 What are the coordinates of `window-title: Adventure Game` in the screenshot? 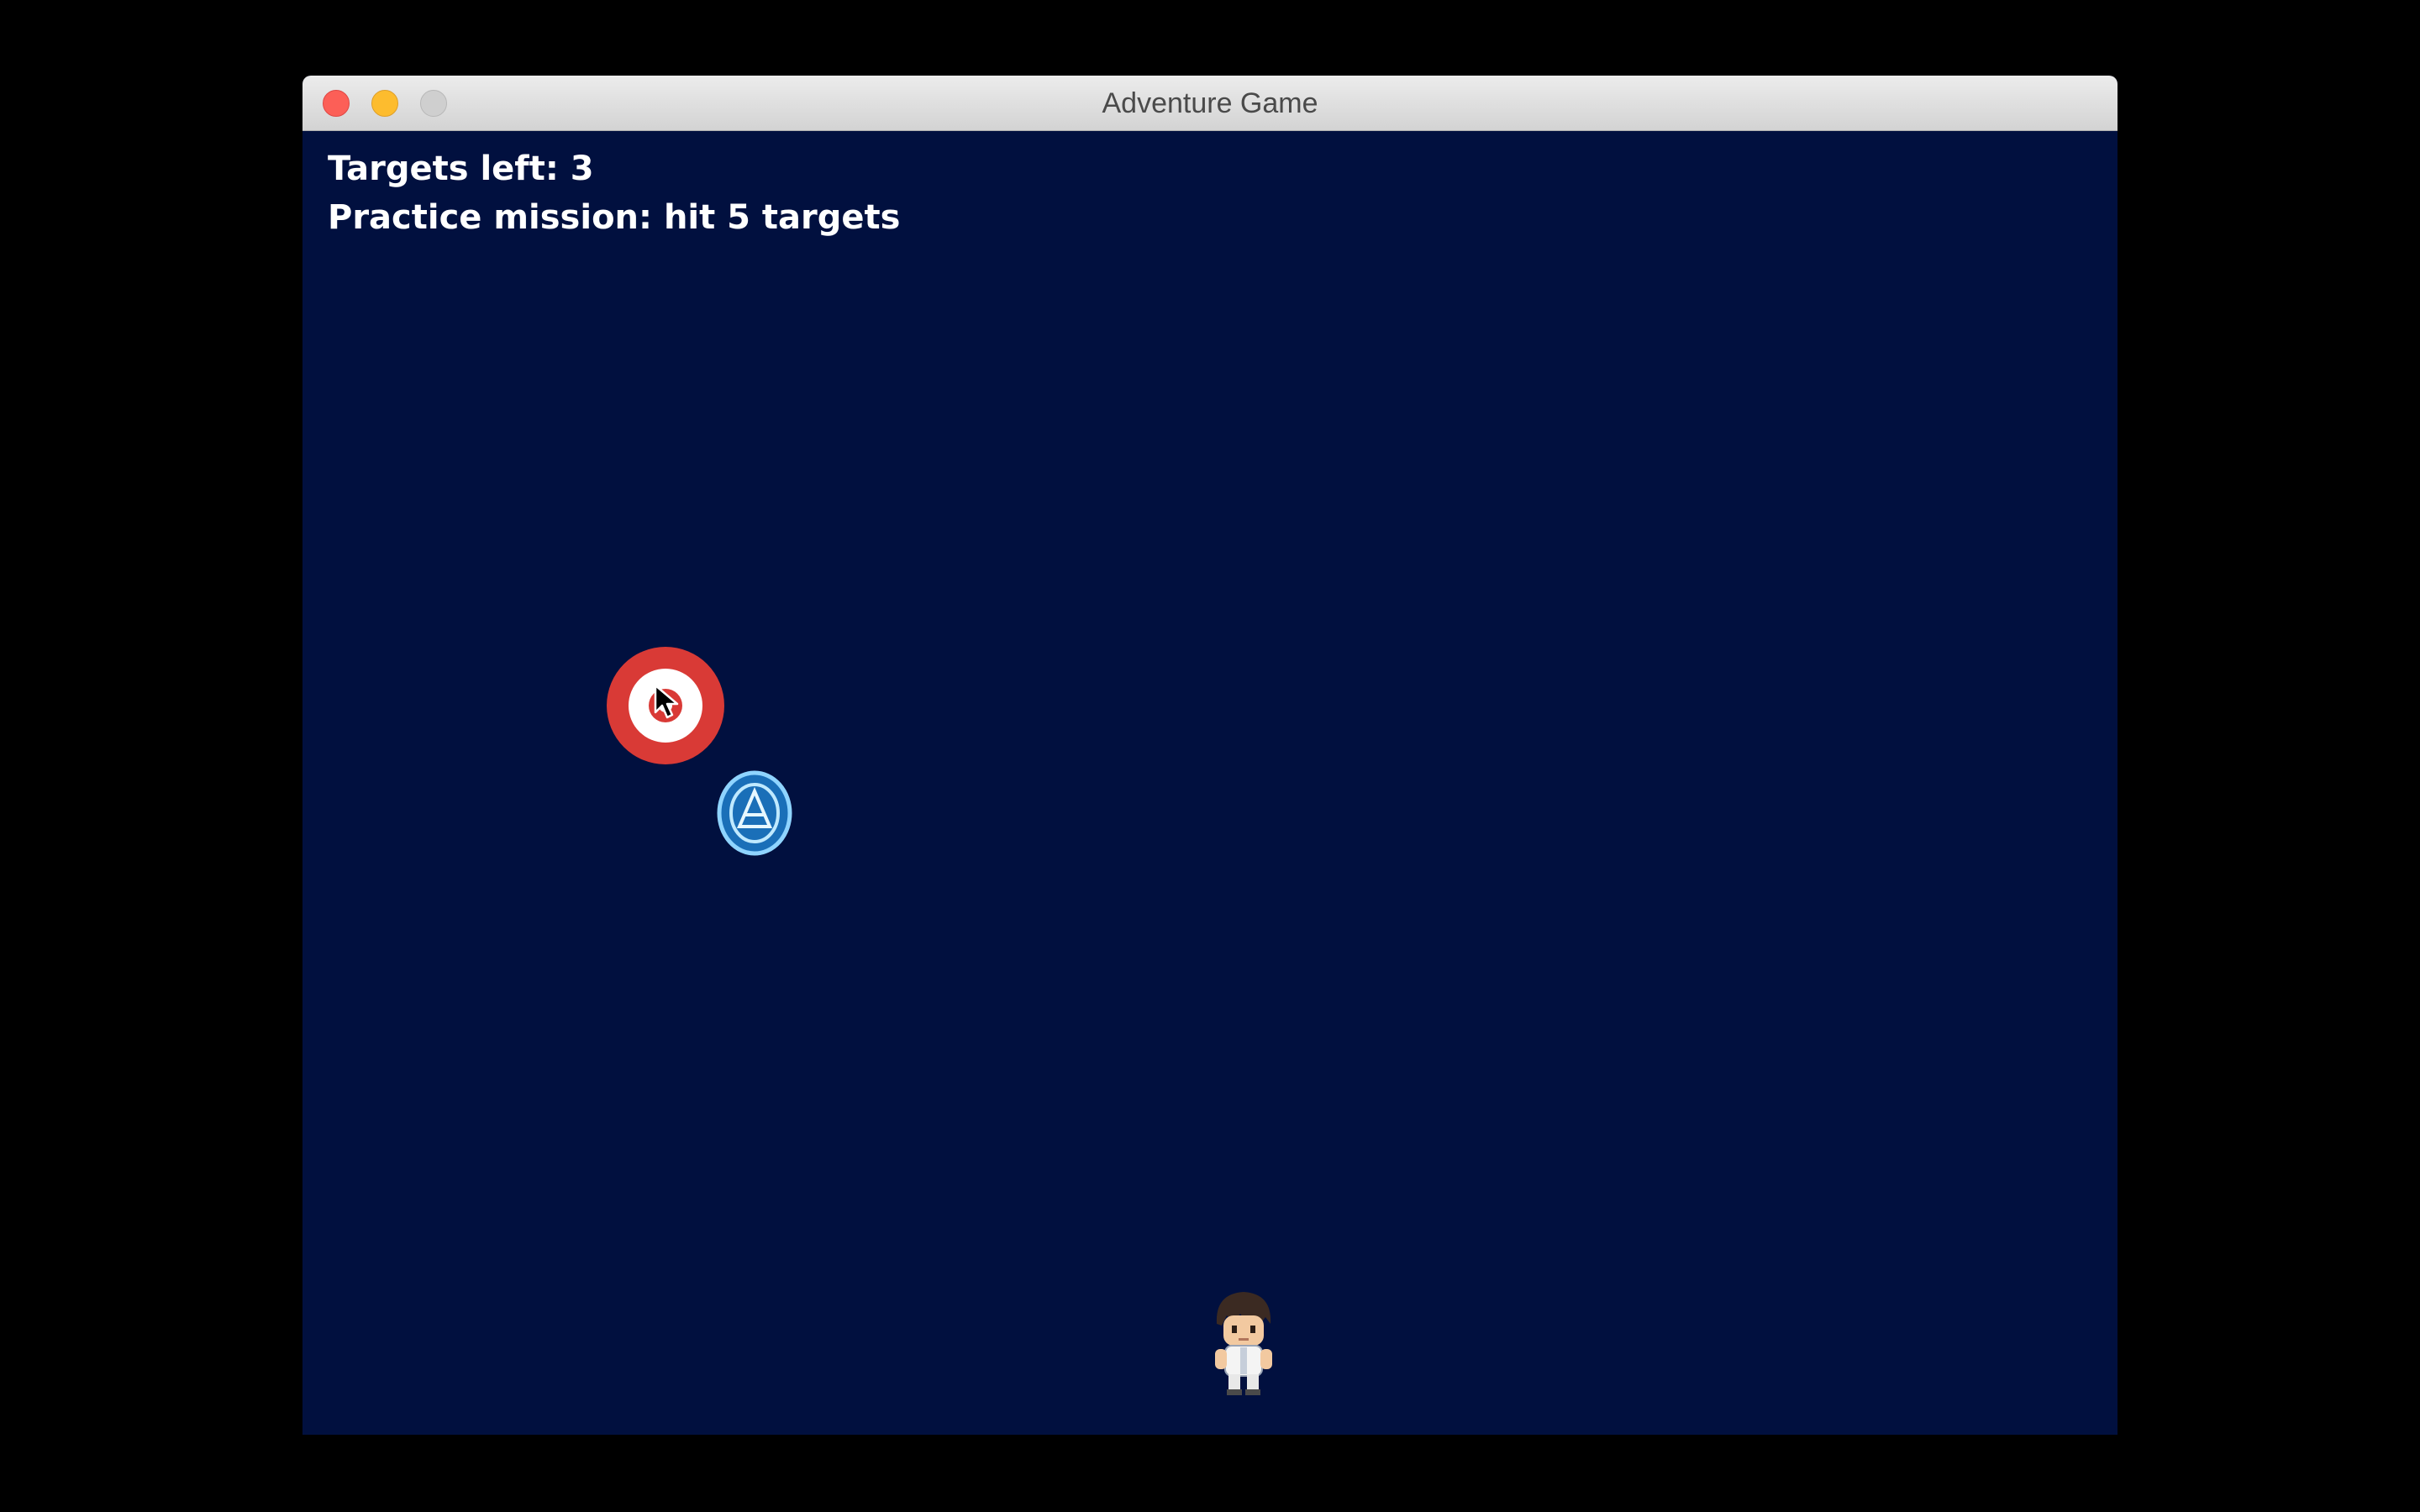 It's located at (1210, 103).